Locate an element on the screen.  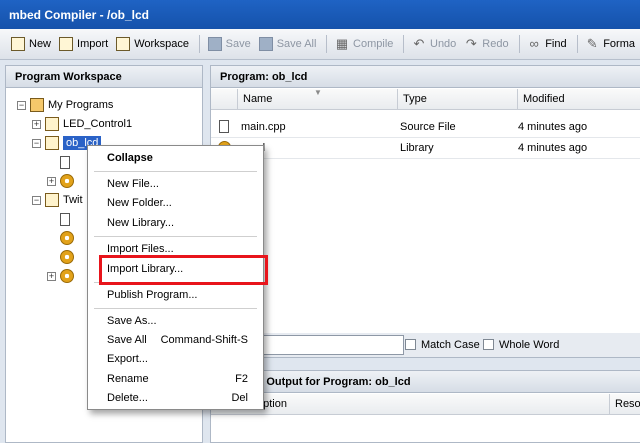
column-resource: Resou is located at coordinates (624, 404).